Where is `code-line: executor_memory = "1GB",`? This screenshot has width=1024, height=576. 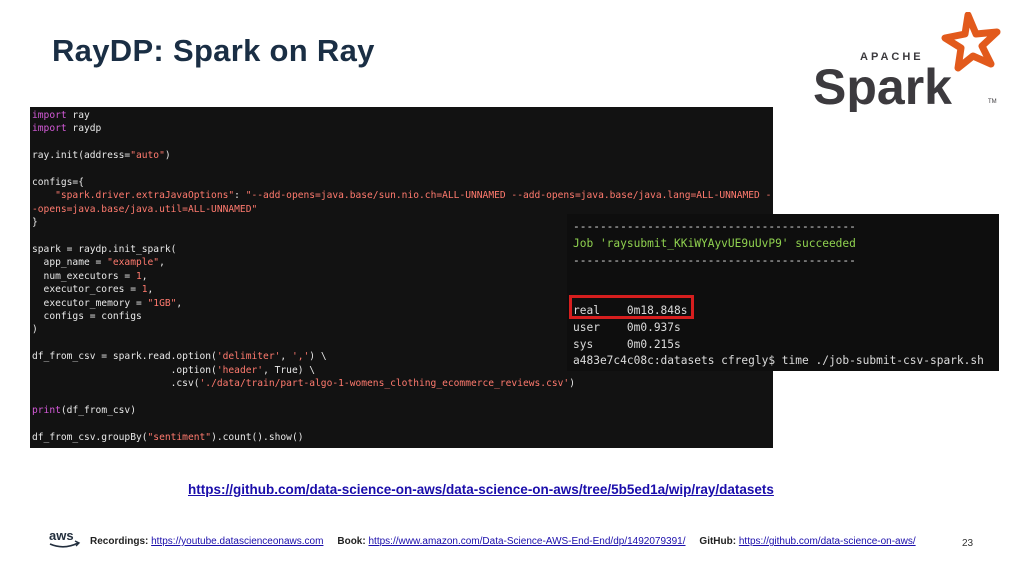 code-line: executor_memory = "1GB", is located at coordinates (107, 303).